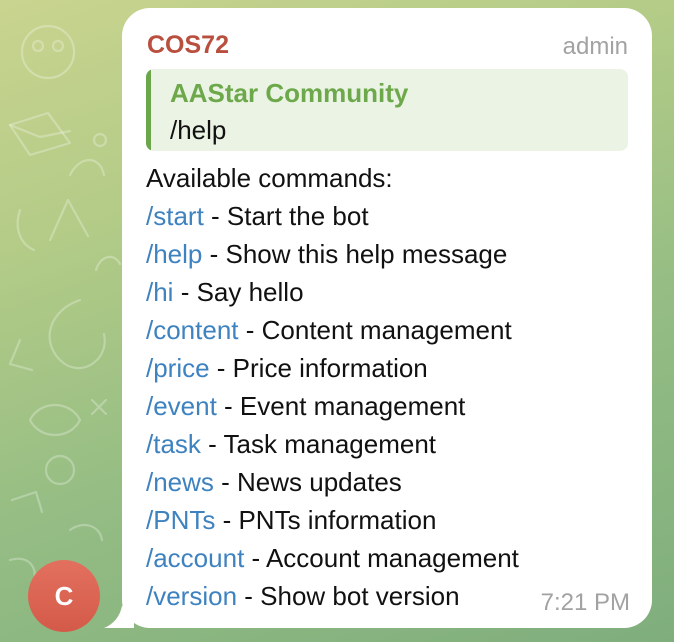 This screenshot has height=642, width=674. Describe the element at coordinates (381, 216) in the screenshot. I see `command-line: /start - Start the bot` at that location.